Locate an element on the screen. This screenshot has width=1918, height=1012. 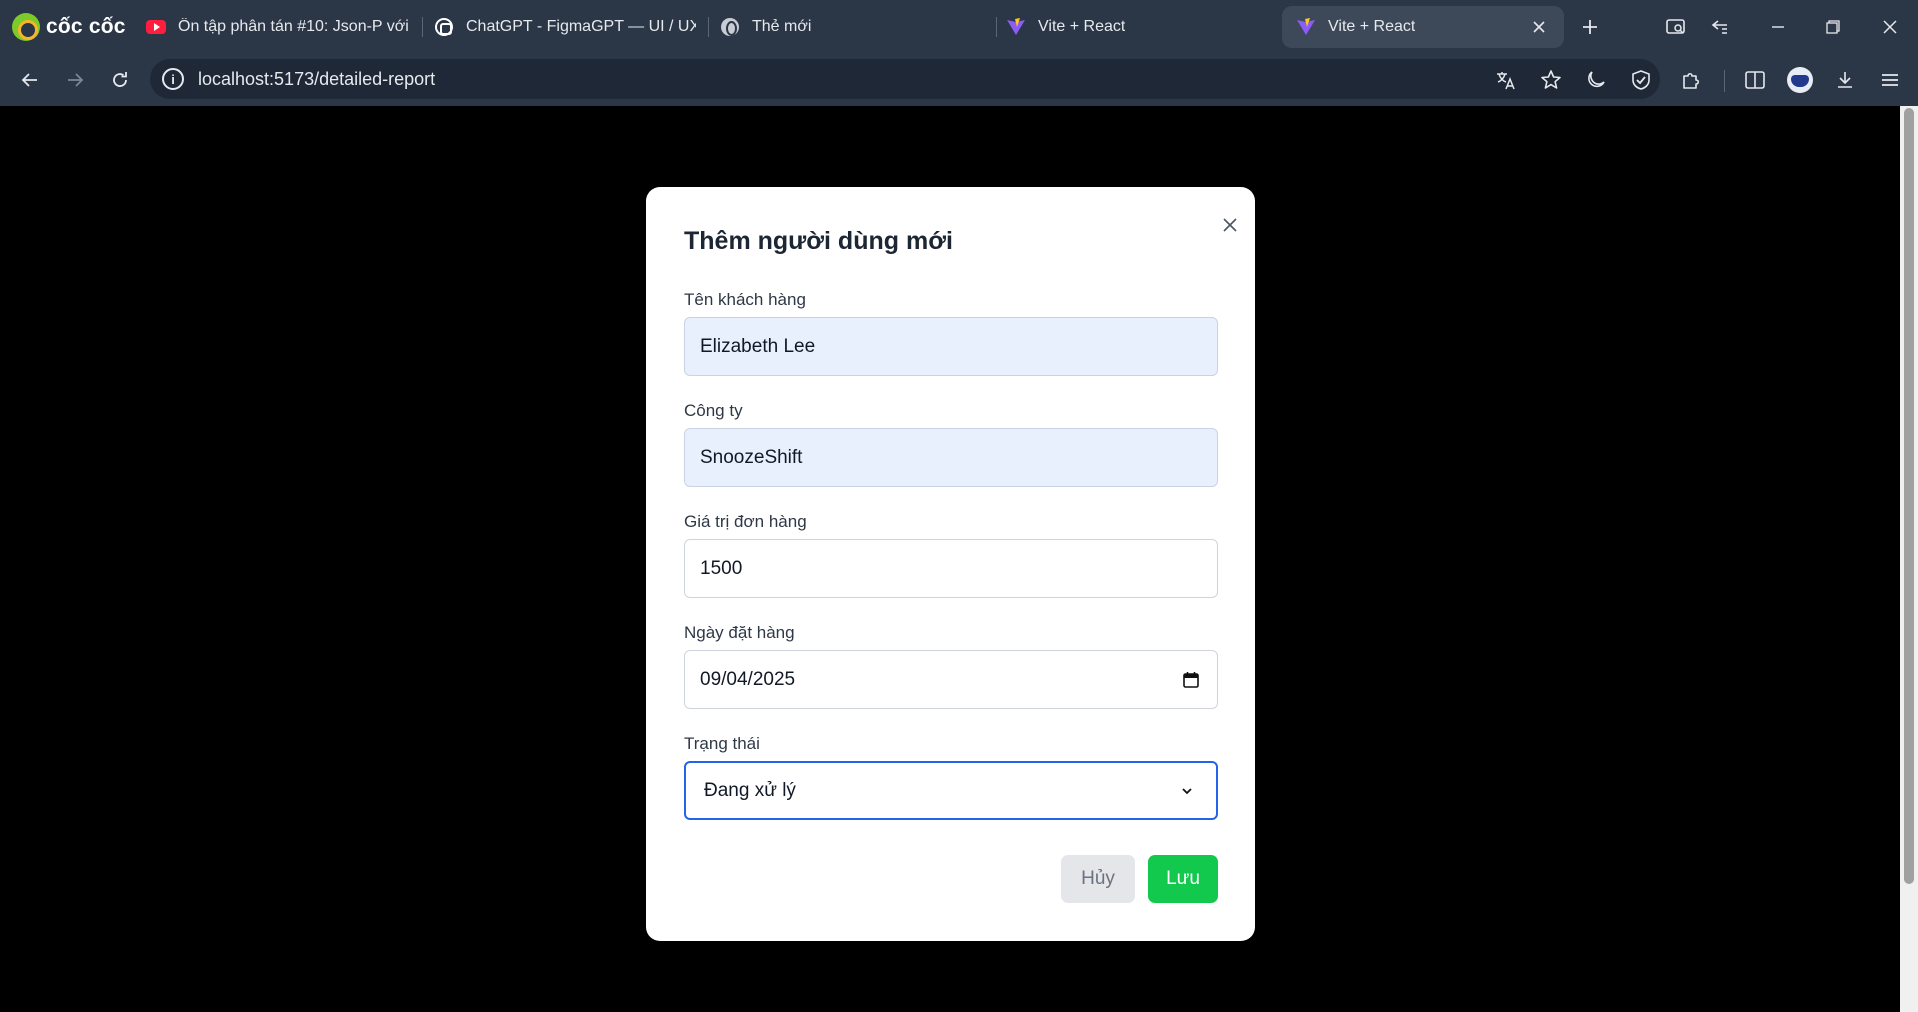
order-value-field: Giá trị đơn hàng 1500 is located at coordinates (951, 554).